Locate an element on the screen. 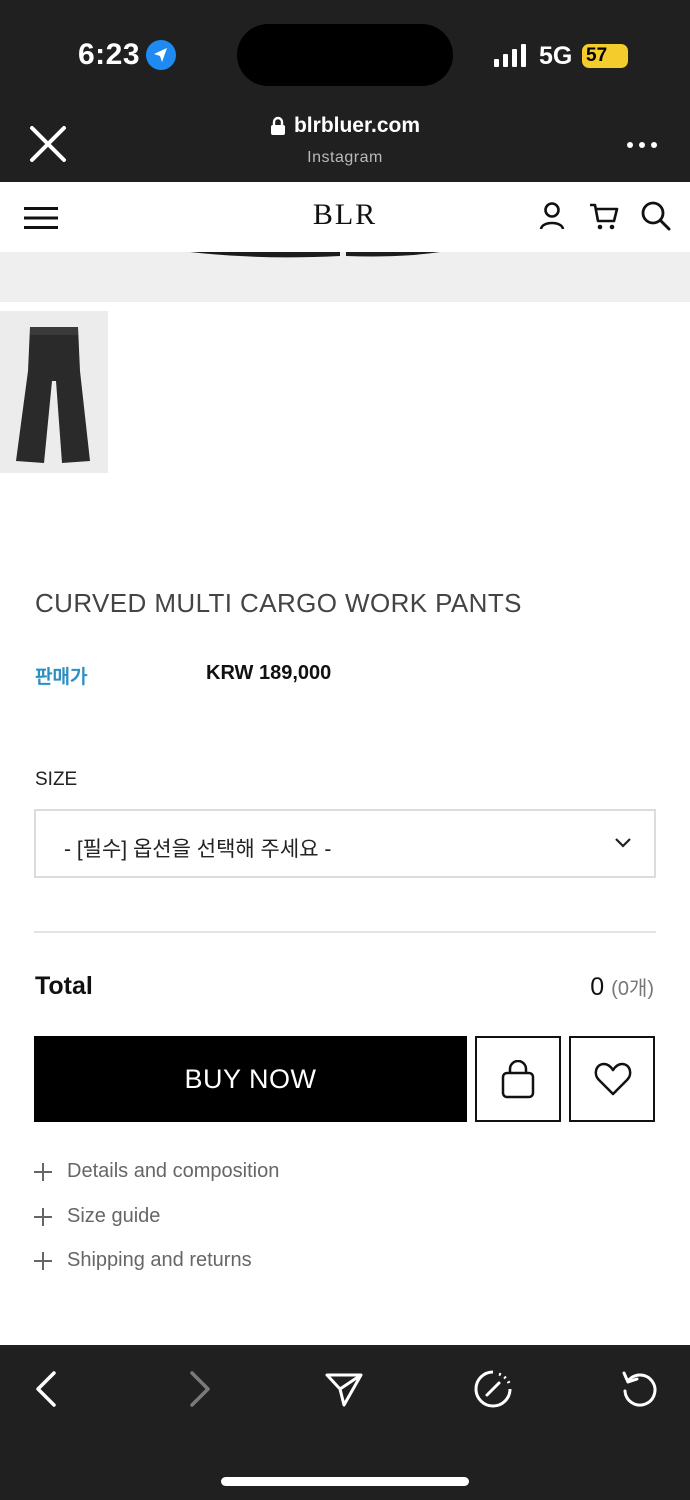 The height and width of the screenshot is (1500, 690). search-icon is located at coordinates (656, 216).